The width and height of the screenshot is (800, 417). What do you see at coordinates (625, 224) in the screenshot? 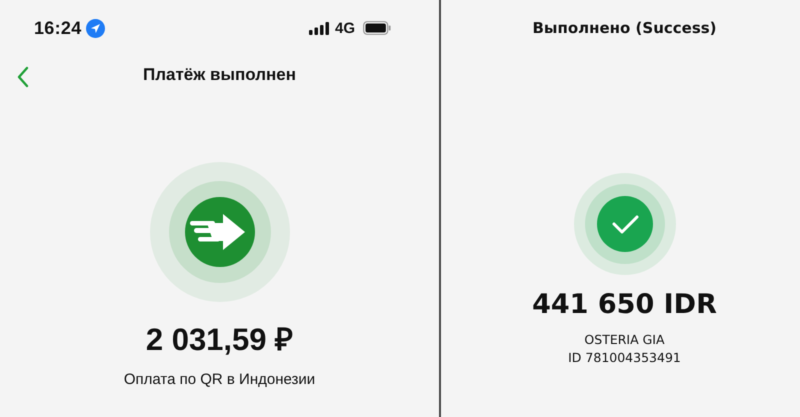
I see `checkmark-icon` at bounding box center [625, 224].